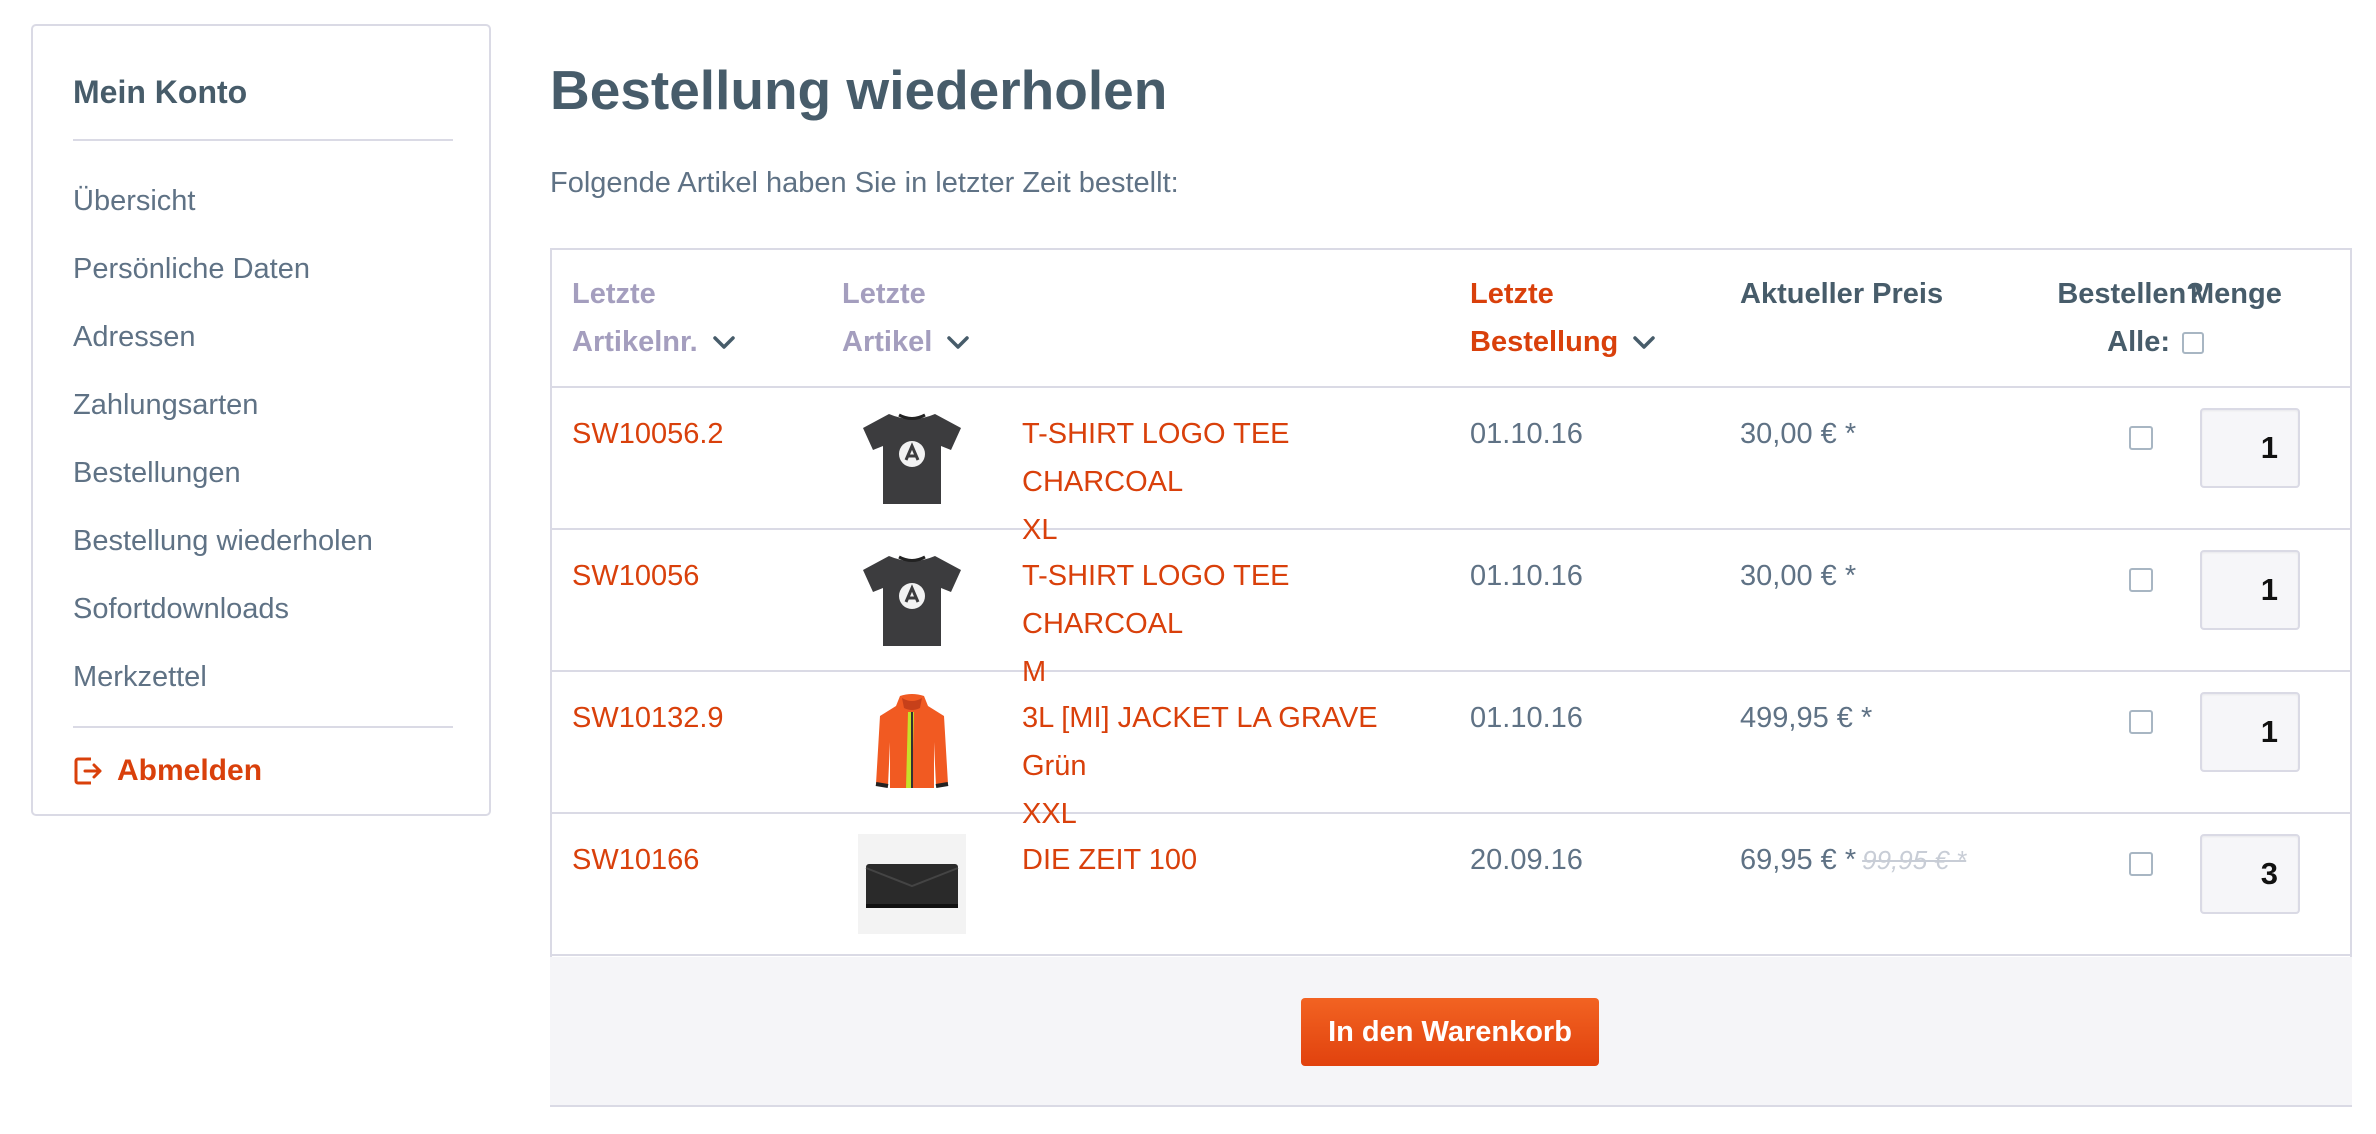 The height and width of the screenshot is (1134, 2376). I want to click on logout-link: Abmelden, so click(167, 771).